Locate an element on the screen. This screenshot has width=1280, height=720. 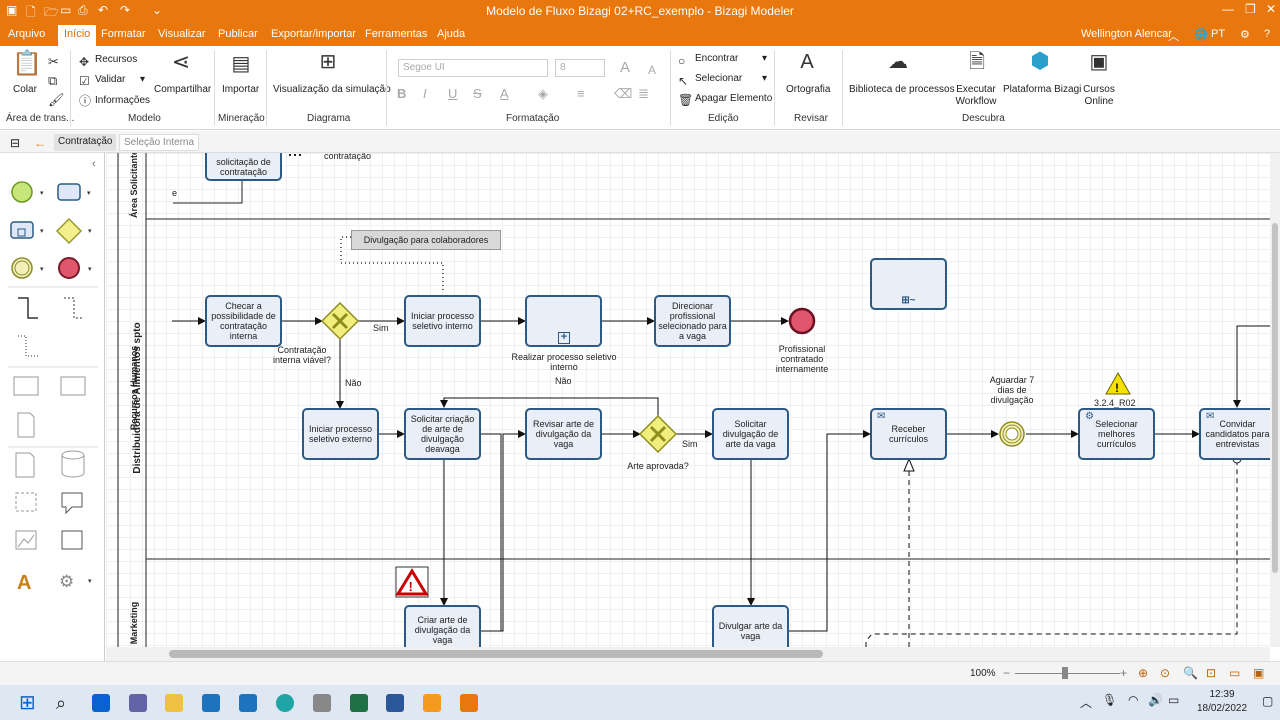
compartilhar-button: Compartilhar is located at coordinates (182, 89).